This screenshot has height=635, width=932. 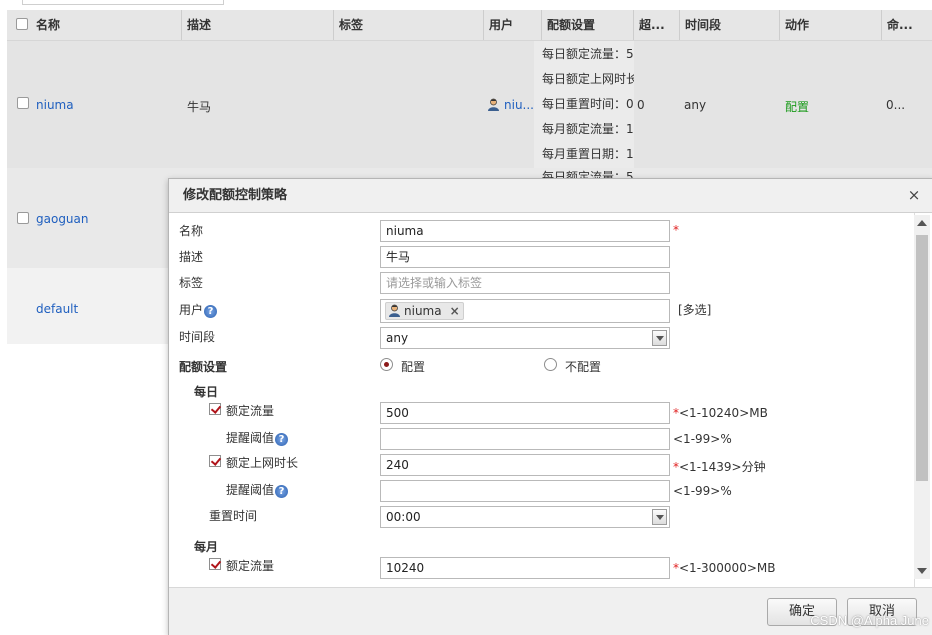 What do you see at coordinates (723, 413) in the screenshot?
I see `daily-traffic-hint-text: <1-10240>MB` at bounding box center [723, 413].